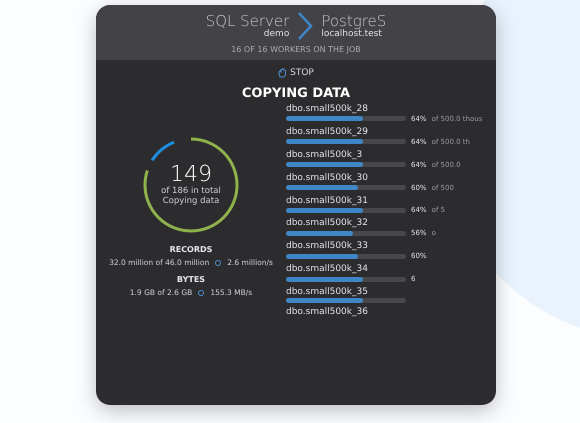  Describe the element at coordinates (327, 293) in the screenshot. I see `table-name: dbo.small500k_35` at that location.